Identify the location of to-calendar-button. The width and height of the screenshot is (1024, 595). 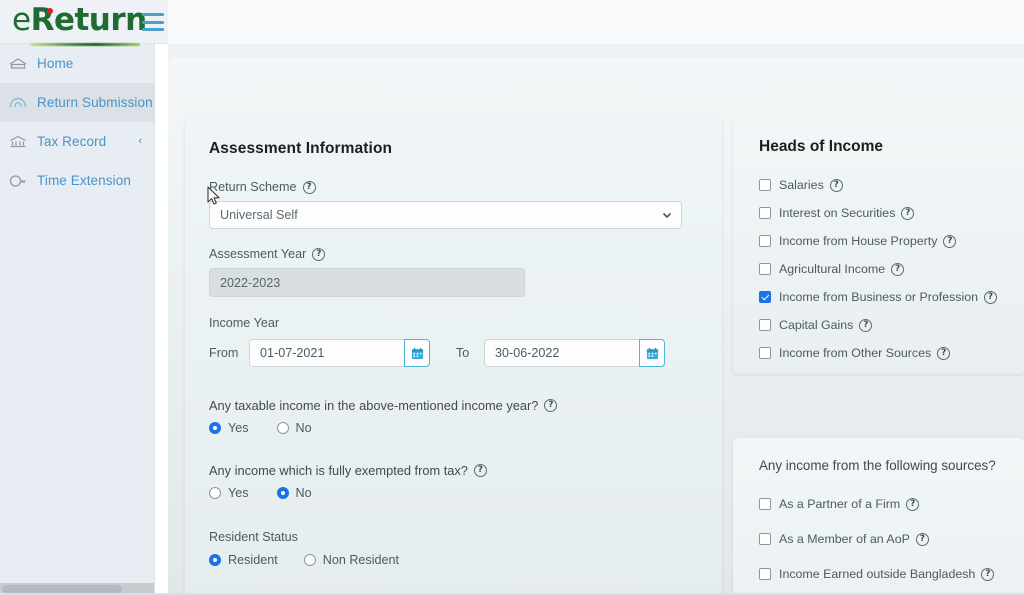
(652, 353).